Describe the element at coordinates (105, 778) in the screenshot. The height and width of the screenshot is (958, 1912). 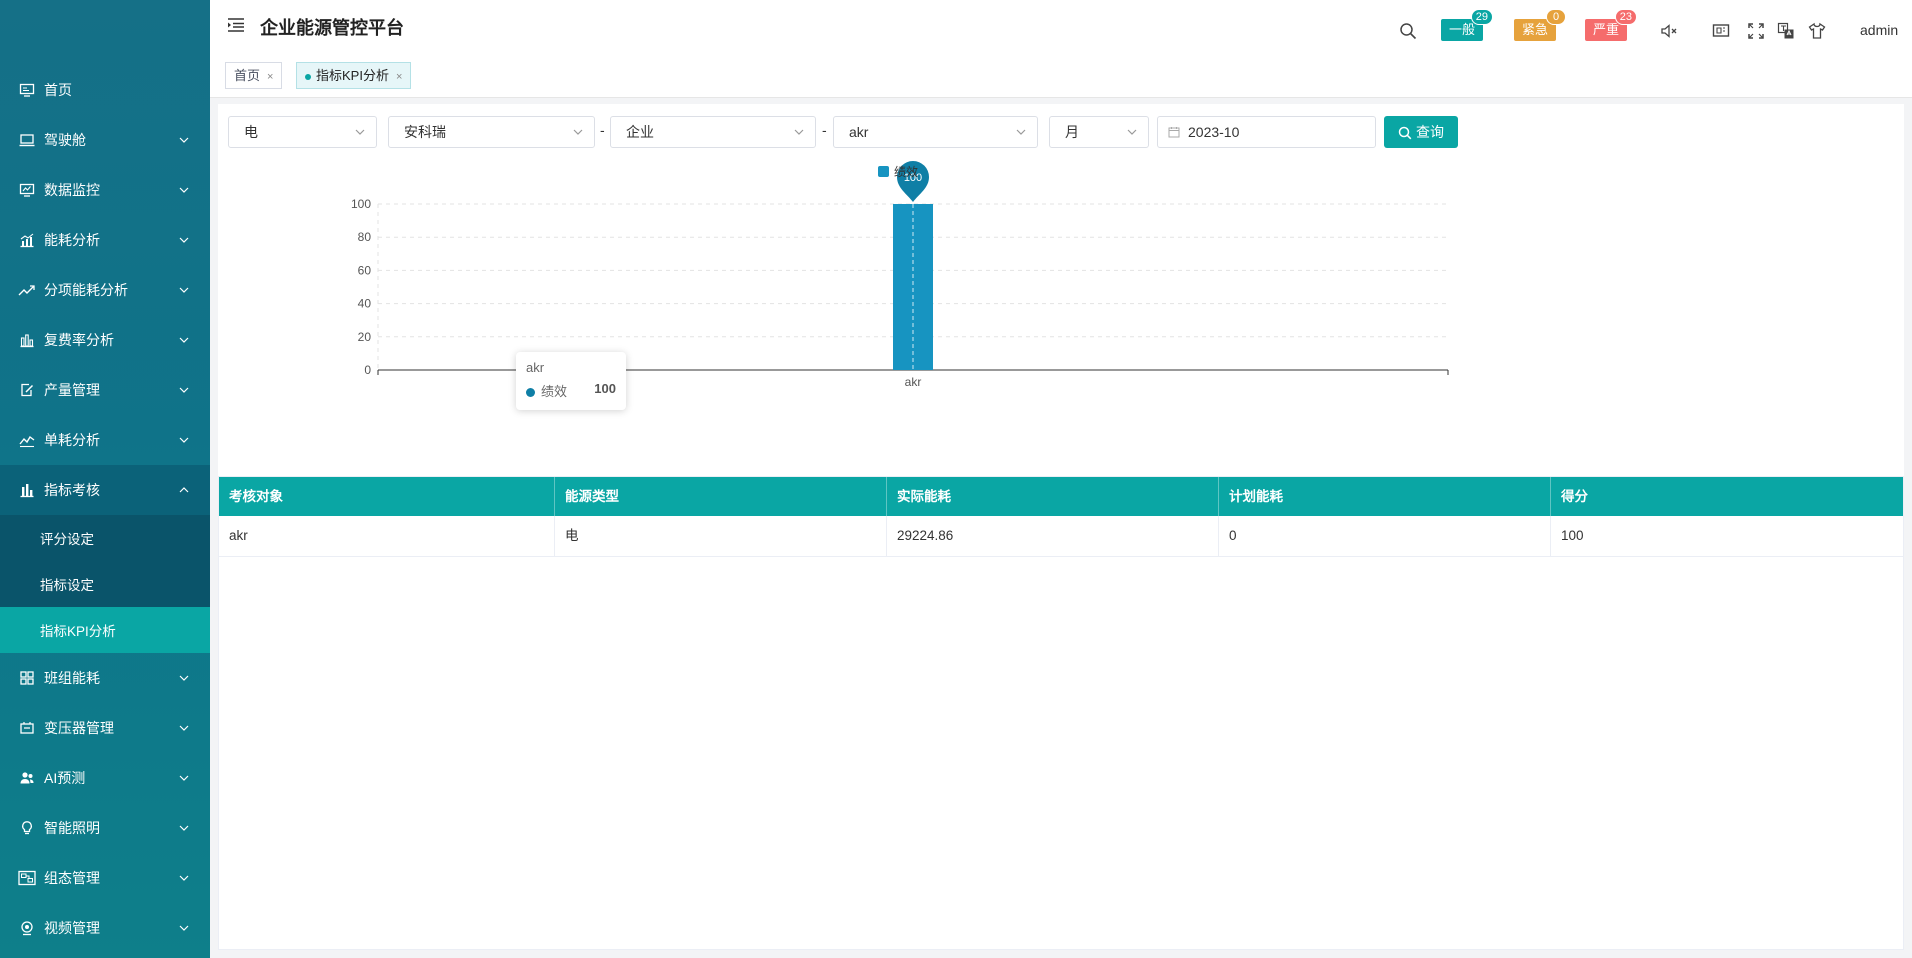
I see `sidebar-item-ai-forecast: AI预测` at that location.